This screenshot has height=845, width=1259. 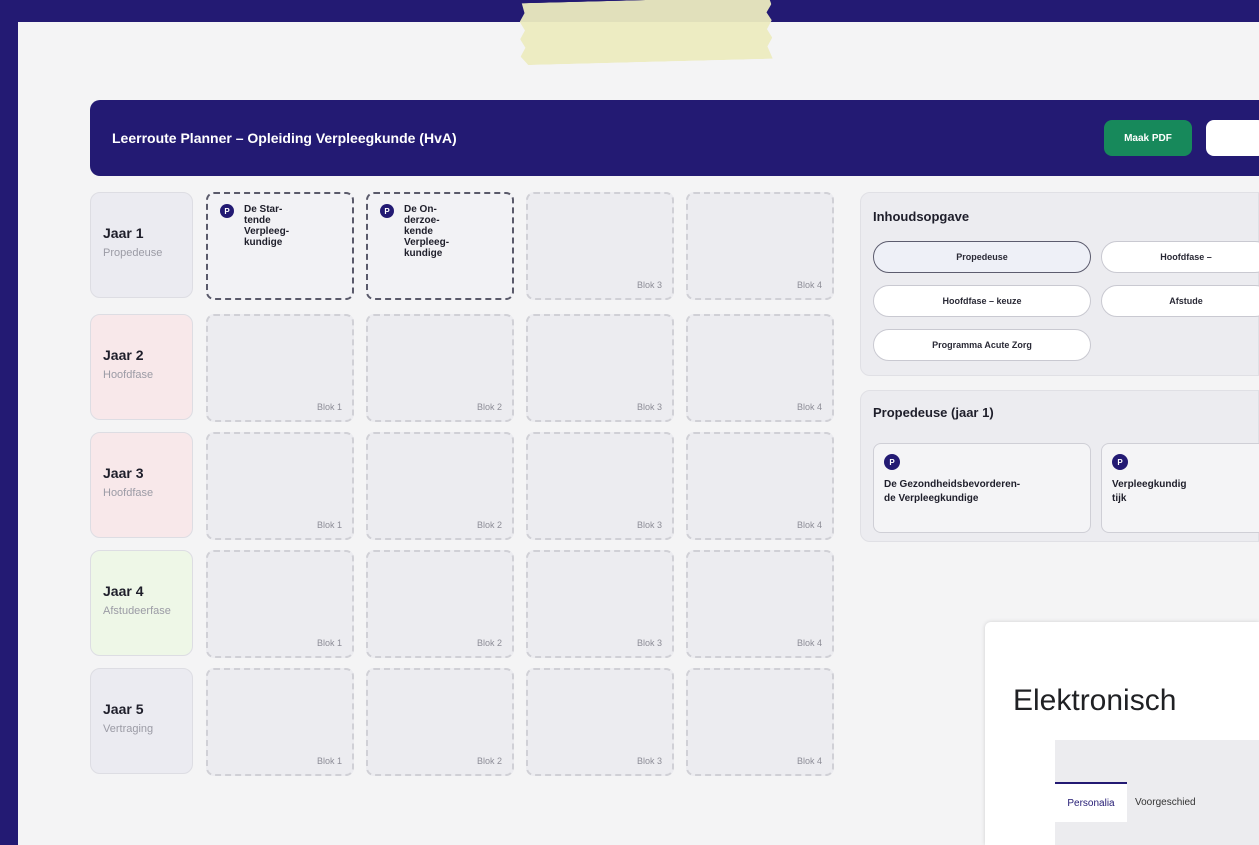 I want to click on slot-year3-block4: Blok 4, so click(x=760, y=486).